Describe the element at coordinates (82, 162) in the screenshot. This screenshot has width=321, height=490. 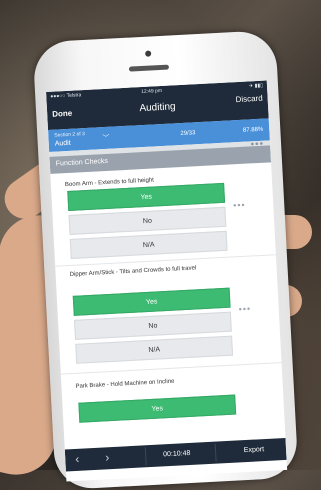
I see `category-title: Function Checks` at that location.